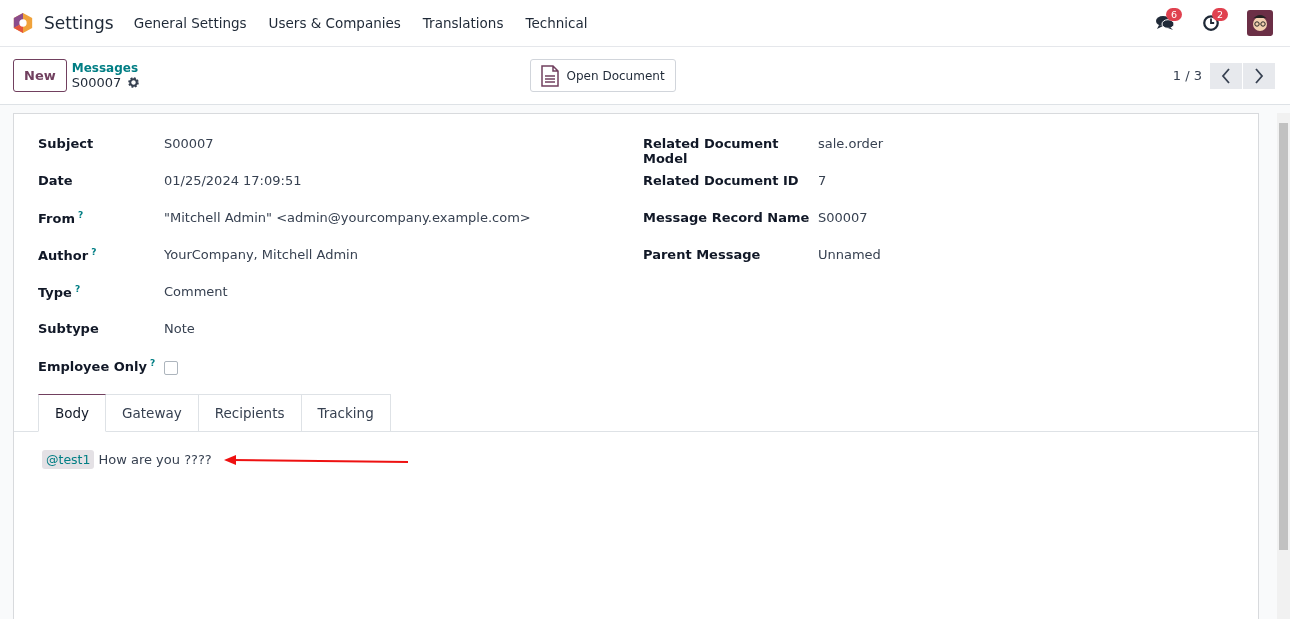 This screenshot has height=619, width=1290. What do you see at coordinates (56, 219) in the screenshot?
I see `field-label: From` at bounding box center [56, 219].